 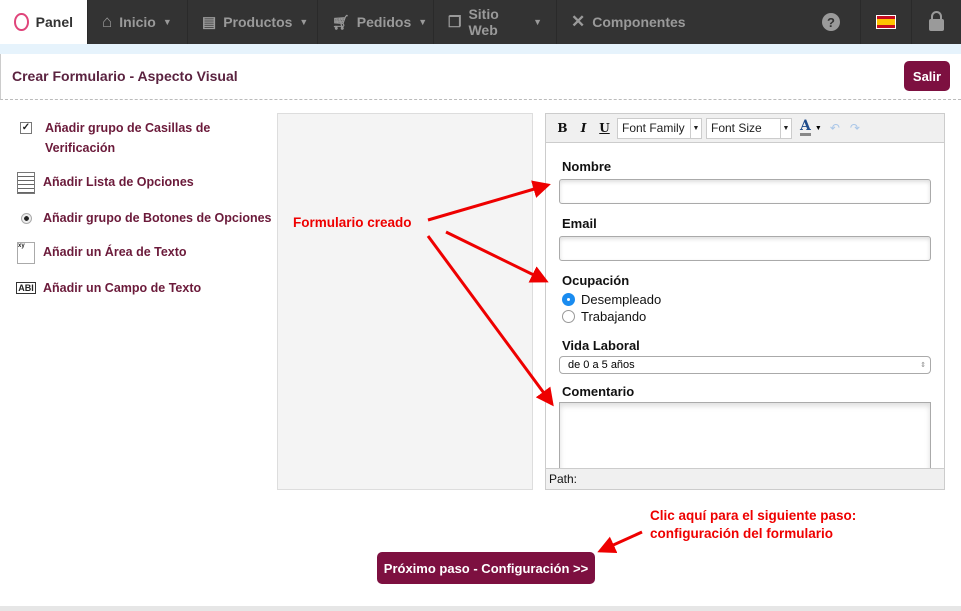 I want to click on annotation-arrows, so click(x=534, y=367).